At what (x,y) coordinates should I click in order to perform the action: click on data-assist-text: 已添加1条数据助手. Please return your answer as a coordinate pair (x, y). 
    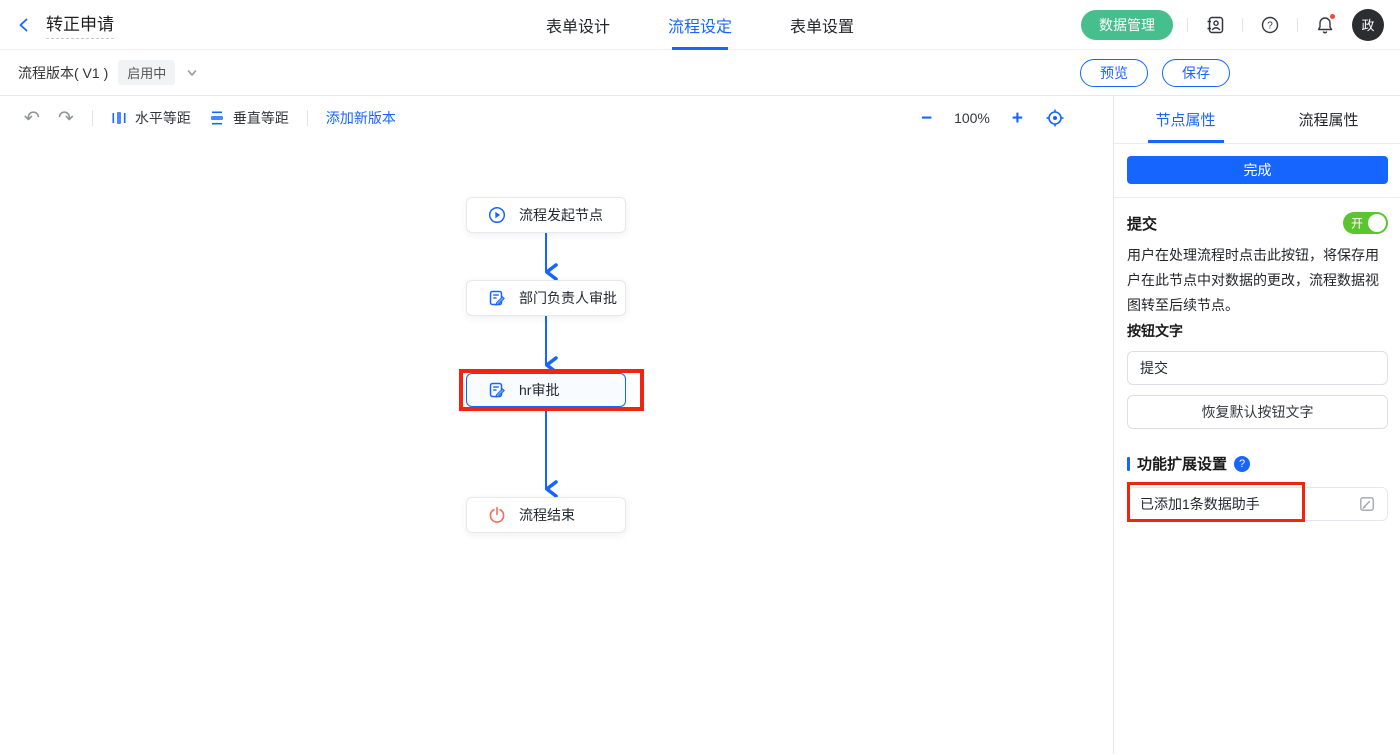
    Looking at the image, I should click on (1200, 504).